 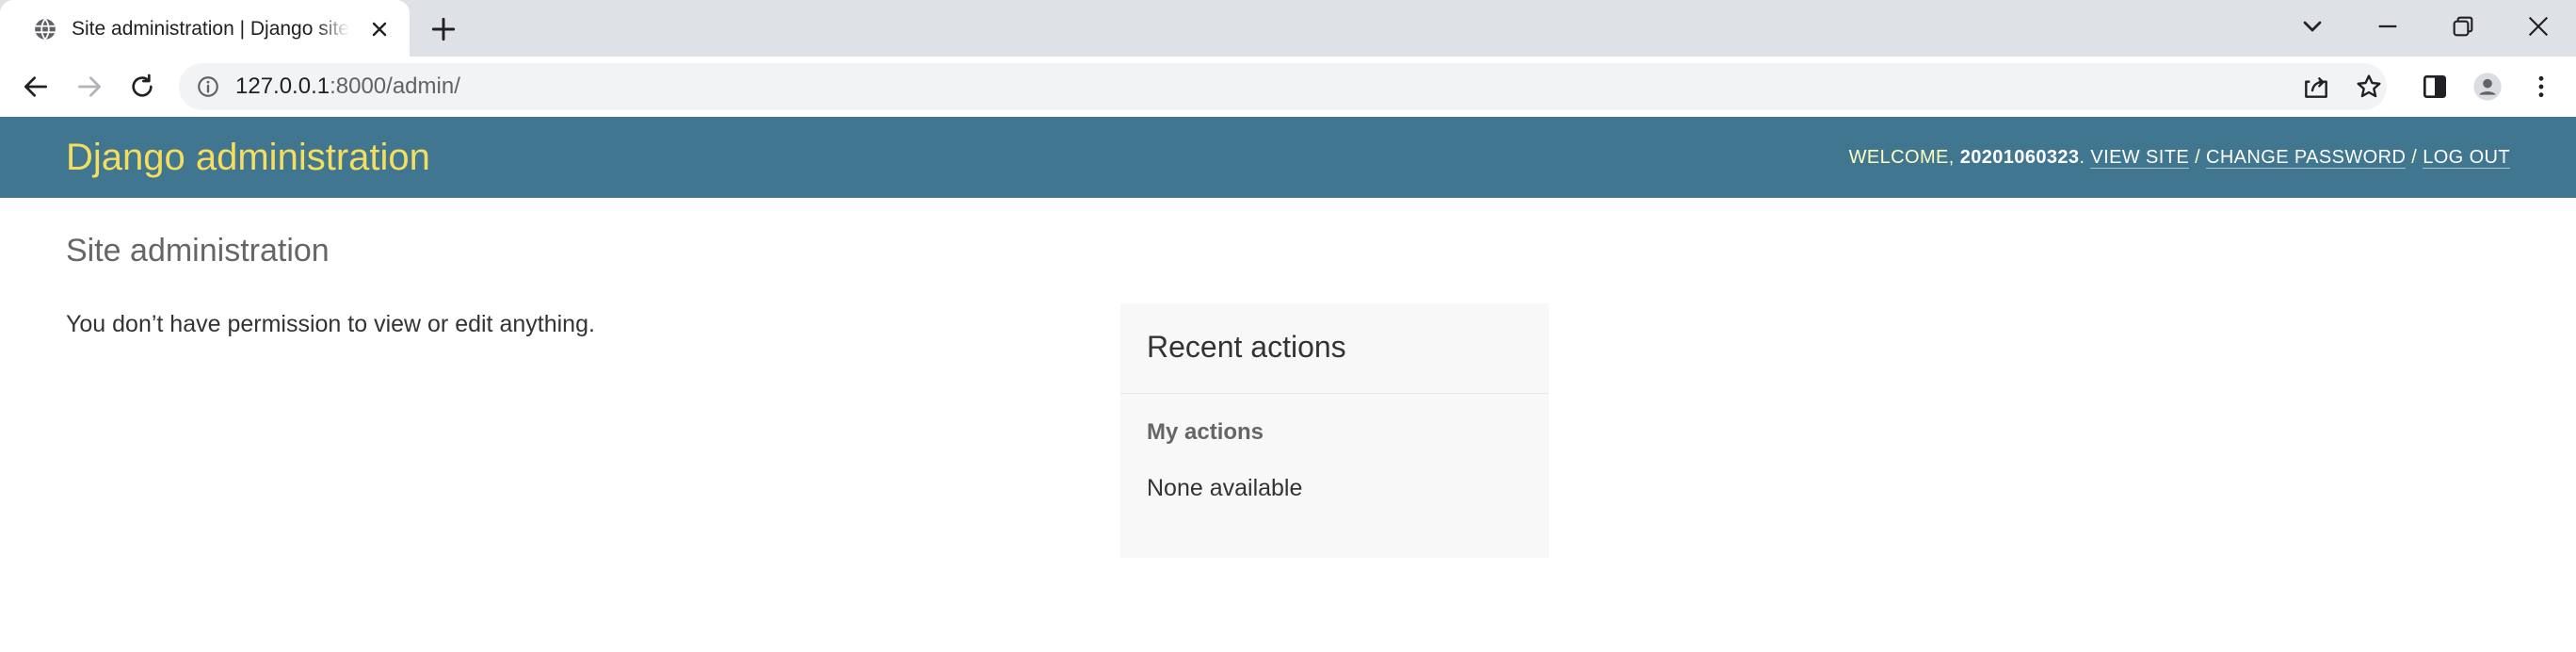 I want to click on new-tab-icon, so click(x=443, y=29).